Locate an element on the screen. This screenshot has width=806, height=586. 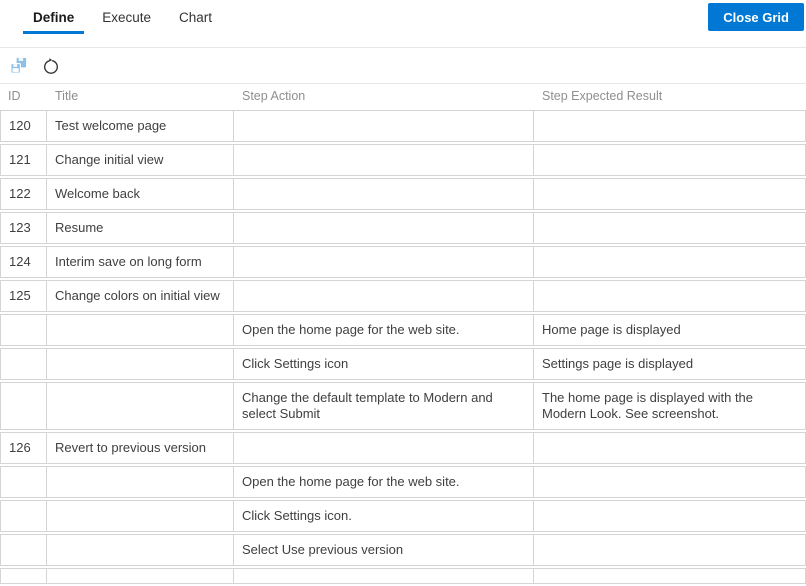
test-step-row: Select Use previous version is located at coordinates (403, 550).